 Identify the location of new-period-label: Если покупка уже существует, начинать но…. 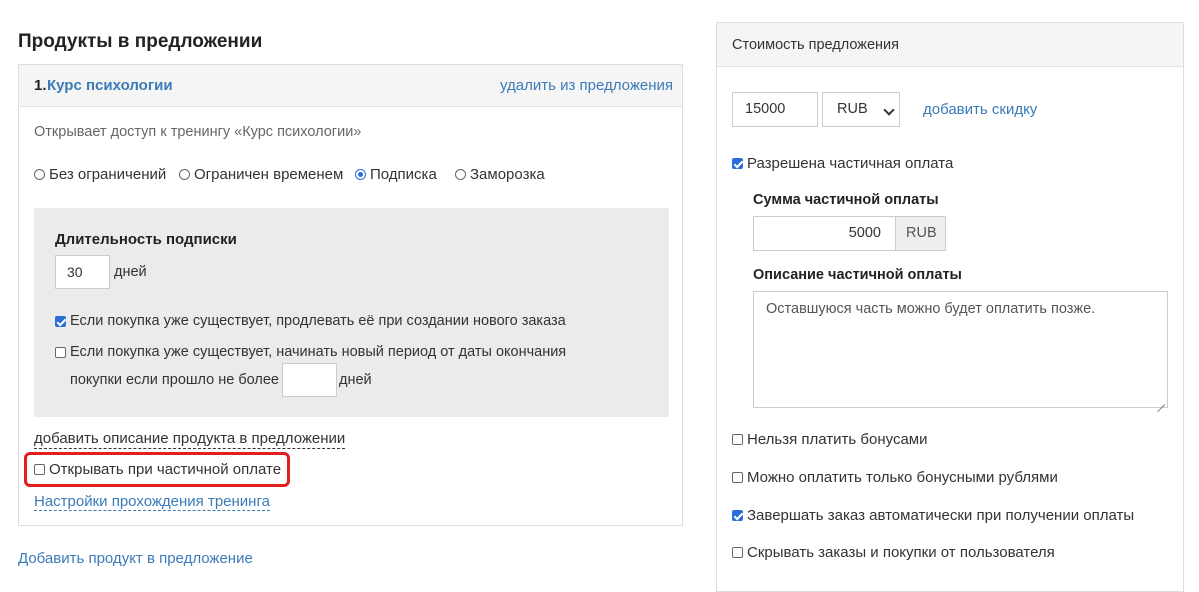
(318, 352).